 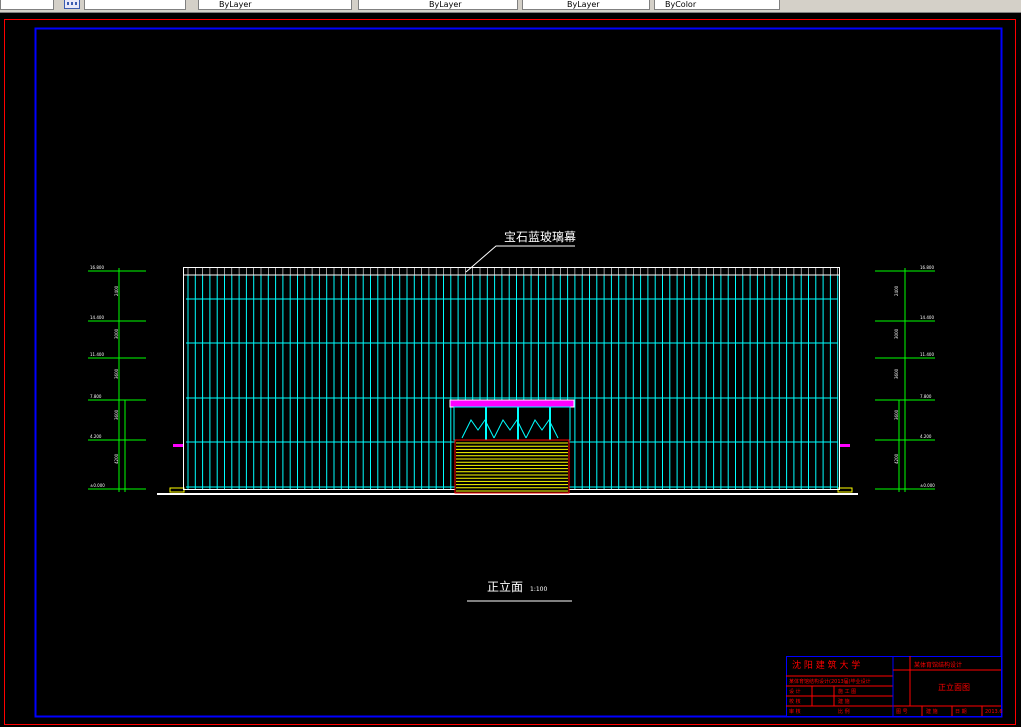 What do you see at coordinates (538, 589) in the screenshot?
I see `view-scale: 1:100` at bounding box center [538, 589].